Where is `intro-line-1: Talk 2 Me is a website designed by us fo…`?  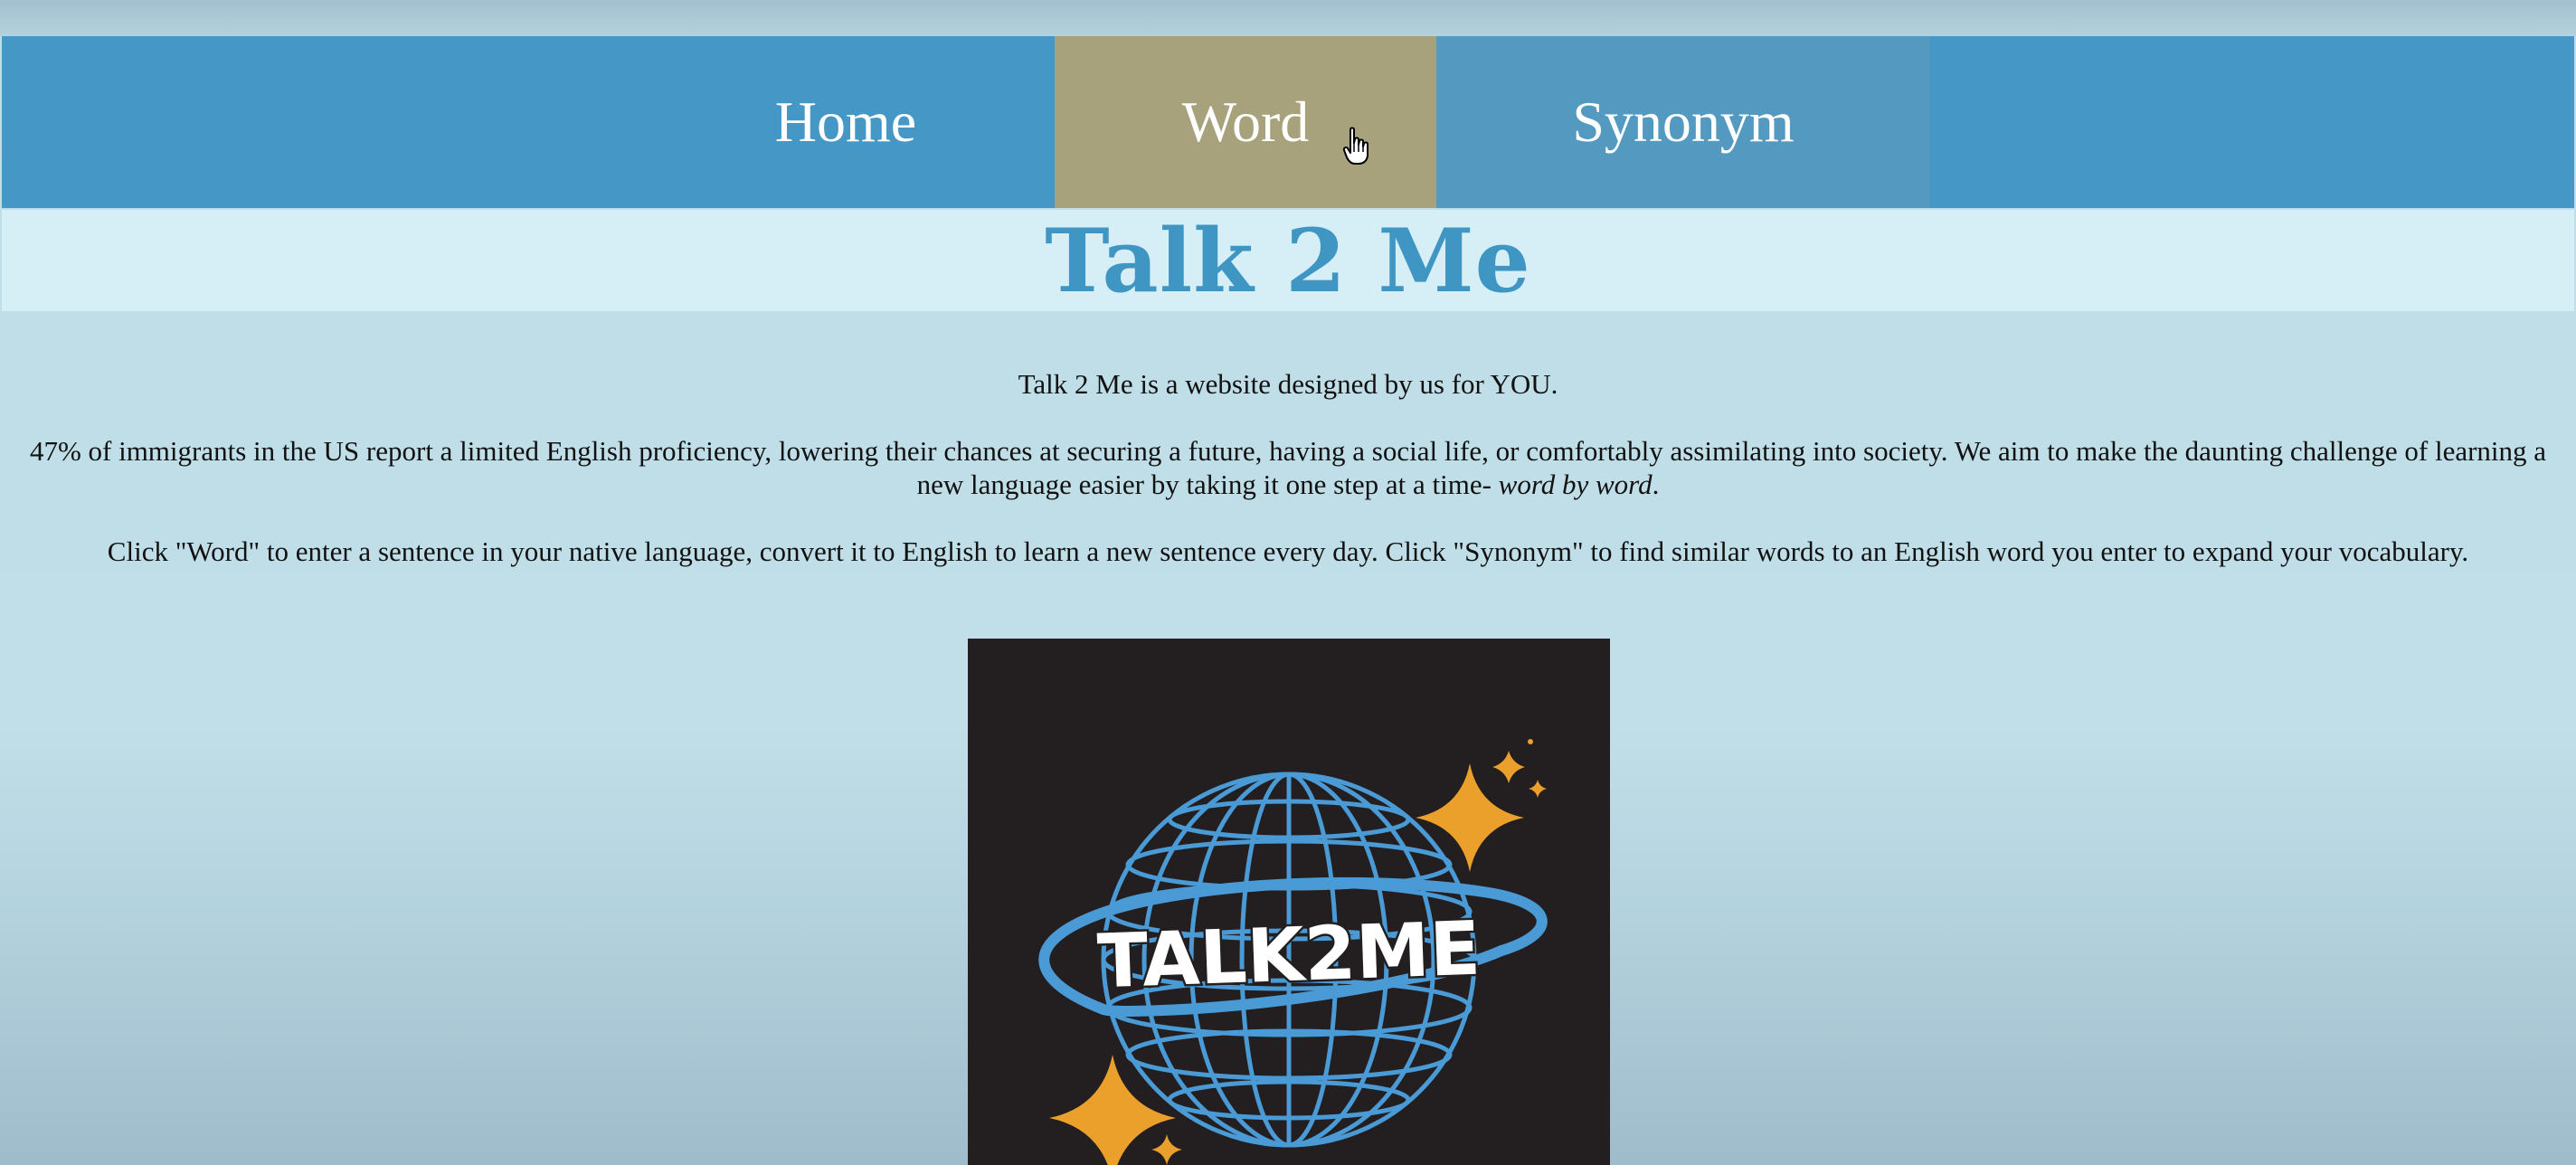
intro-line-1: Talk 2 Me is a website designed by us fo… is located at coordinates (1288, 384).